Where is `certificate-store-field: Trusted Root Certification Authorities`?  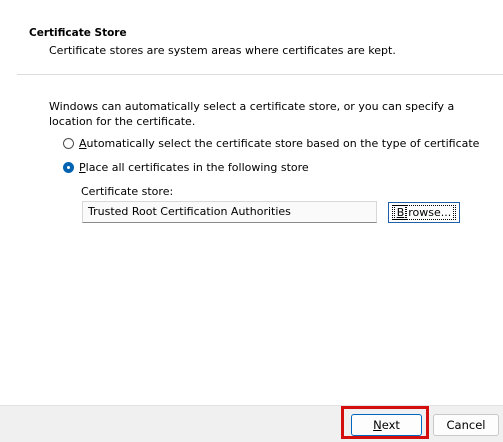
certificate-store-field: Trusted Root Certification Authorities is located at coordinates (229, 212).